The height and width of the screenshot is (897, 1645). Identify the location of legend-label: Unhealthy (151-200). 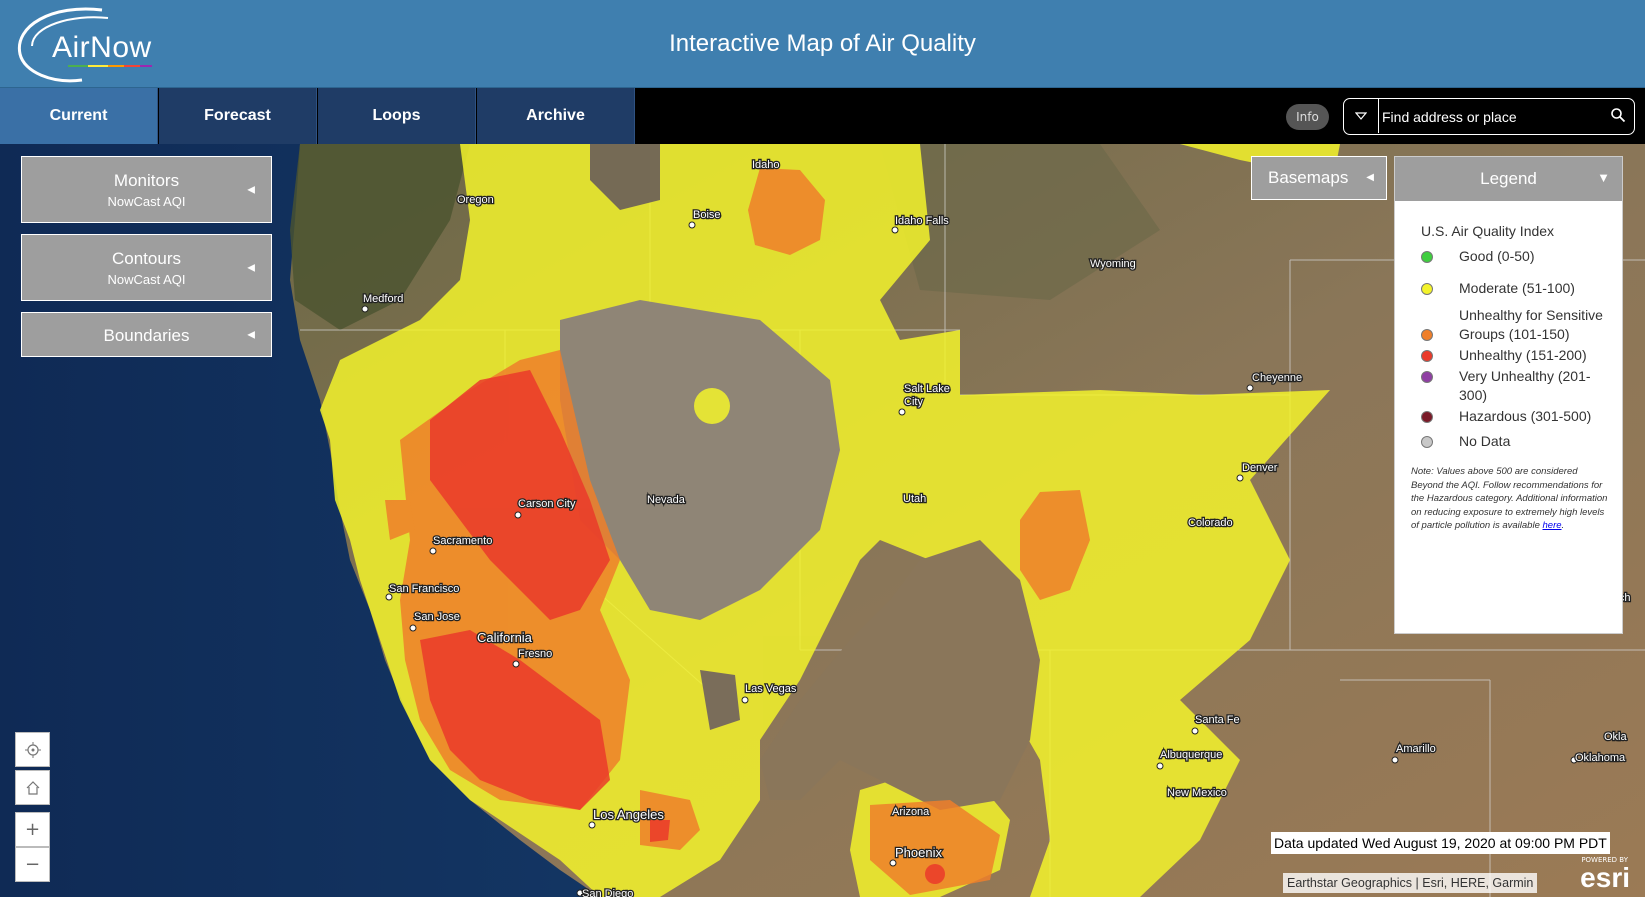
(1523, 355).